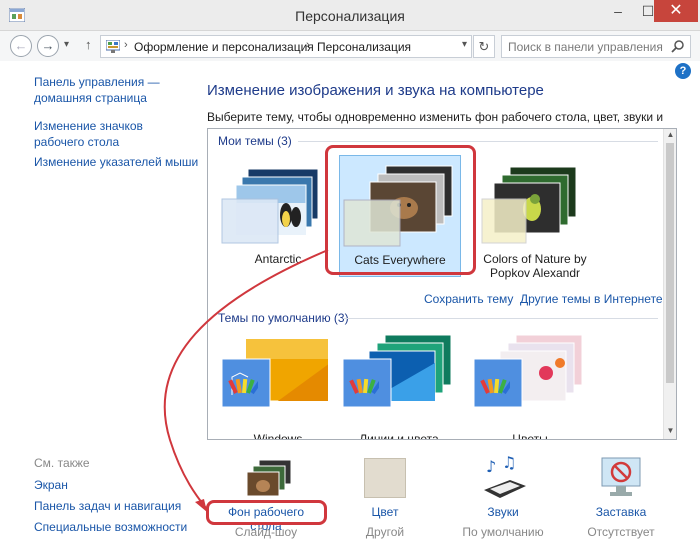 Image resolution: width=700 pixels, height=560 pixels. I want to click on window-title: Персонализация, so click(350, 16).